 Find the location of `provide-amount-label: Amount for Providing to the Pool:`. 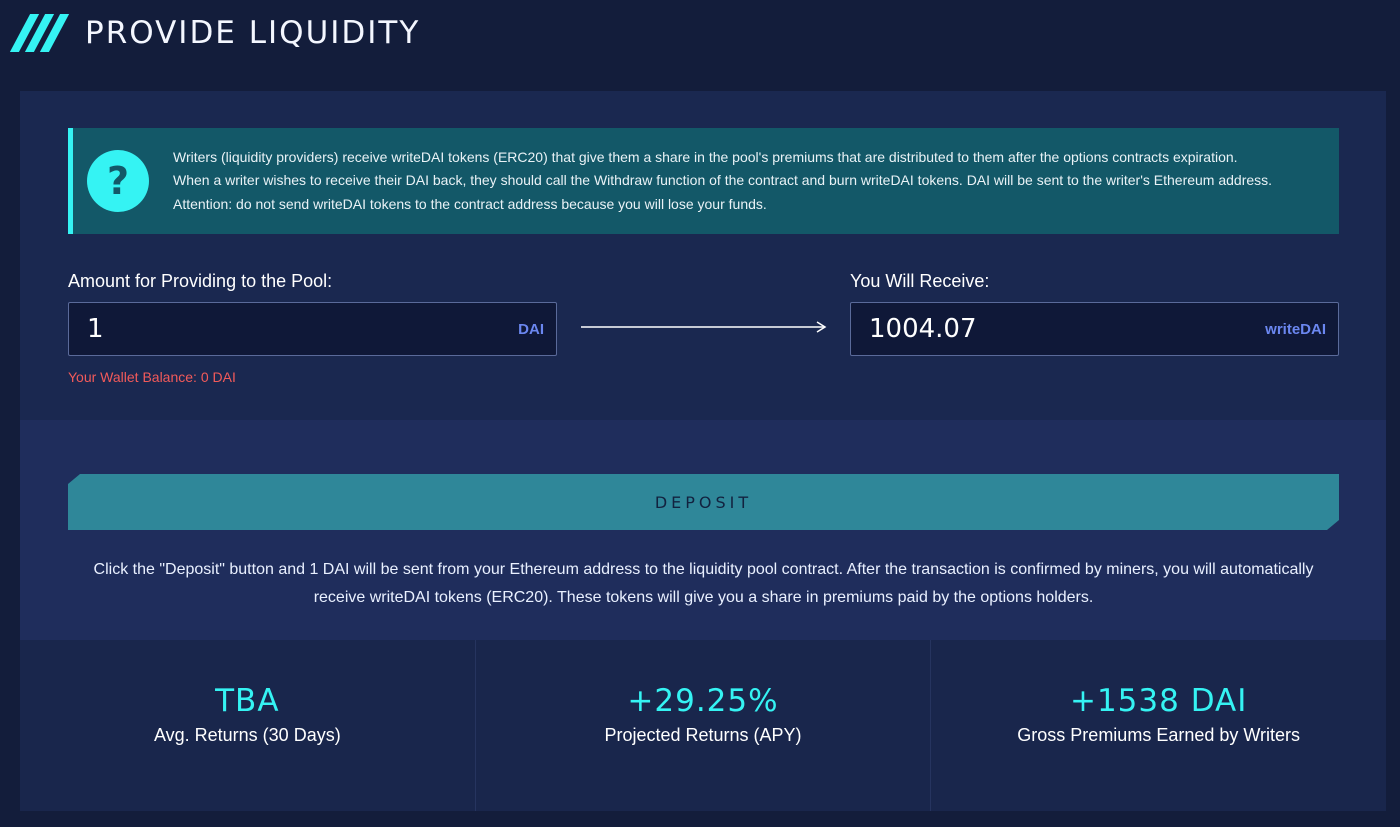

provide-amount-label: Amount for Providing to the Pool: is located at coordinates (200, 281).